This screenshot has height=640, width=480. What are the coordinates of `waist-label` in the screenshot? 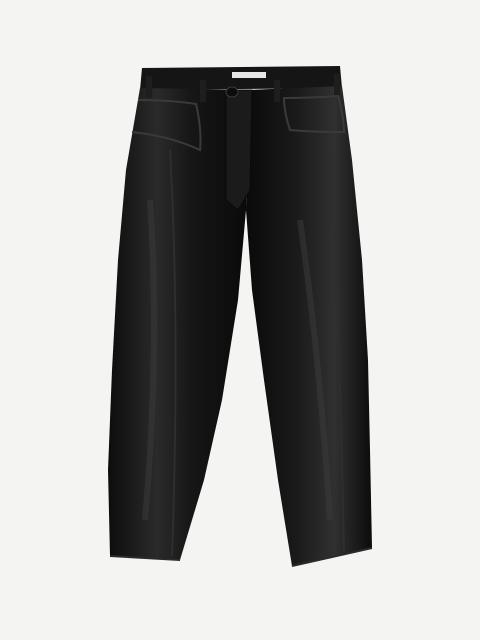 It's located at (249, 75).